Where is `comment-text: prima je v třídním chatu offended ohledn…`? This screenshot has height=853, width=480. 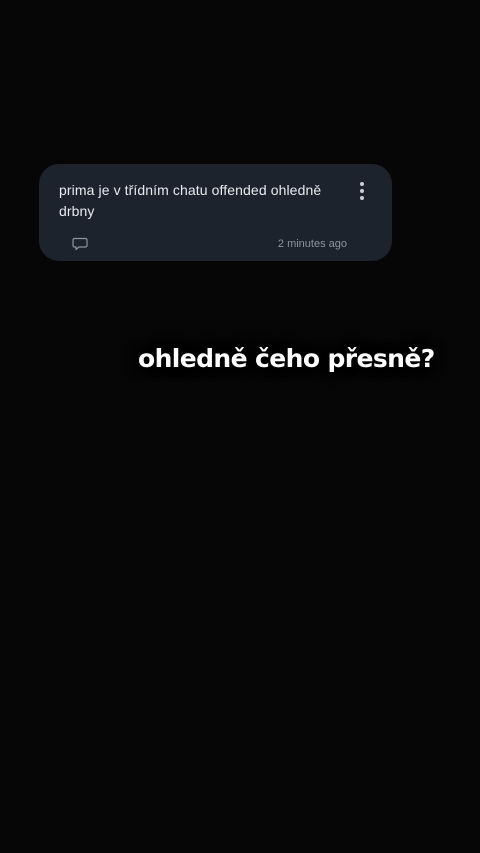
comment-text: prima je v třídním chatu offended ohledn… is located at coordinates (190, 200).